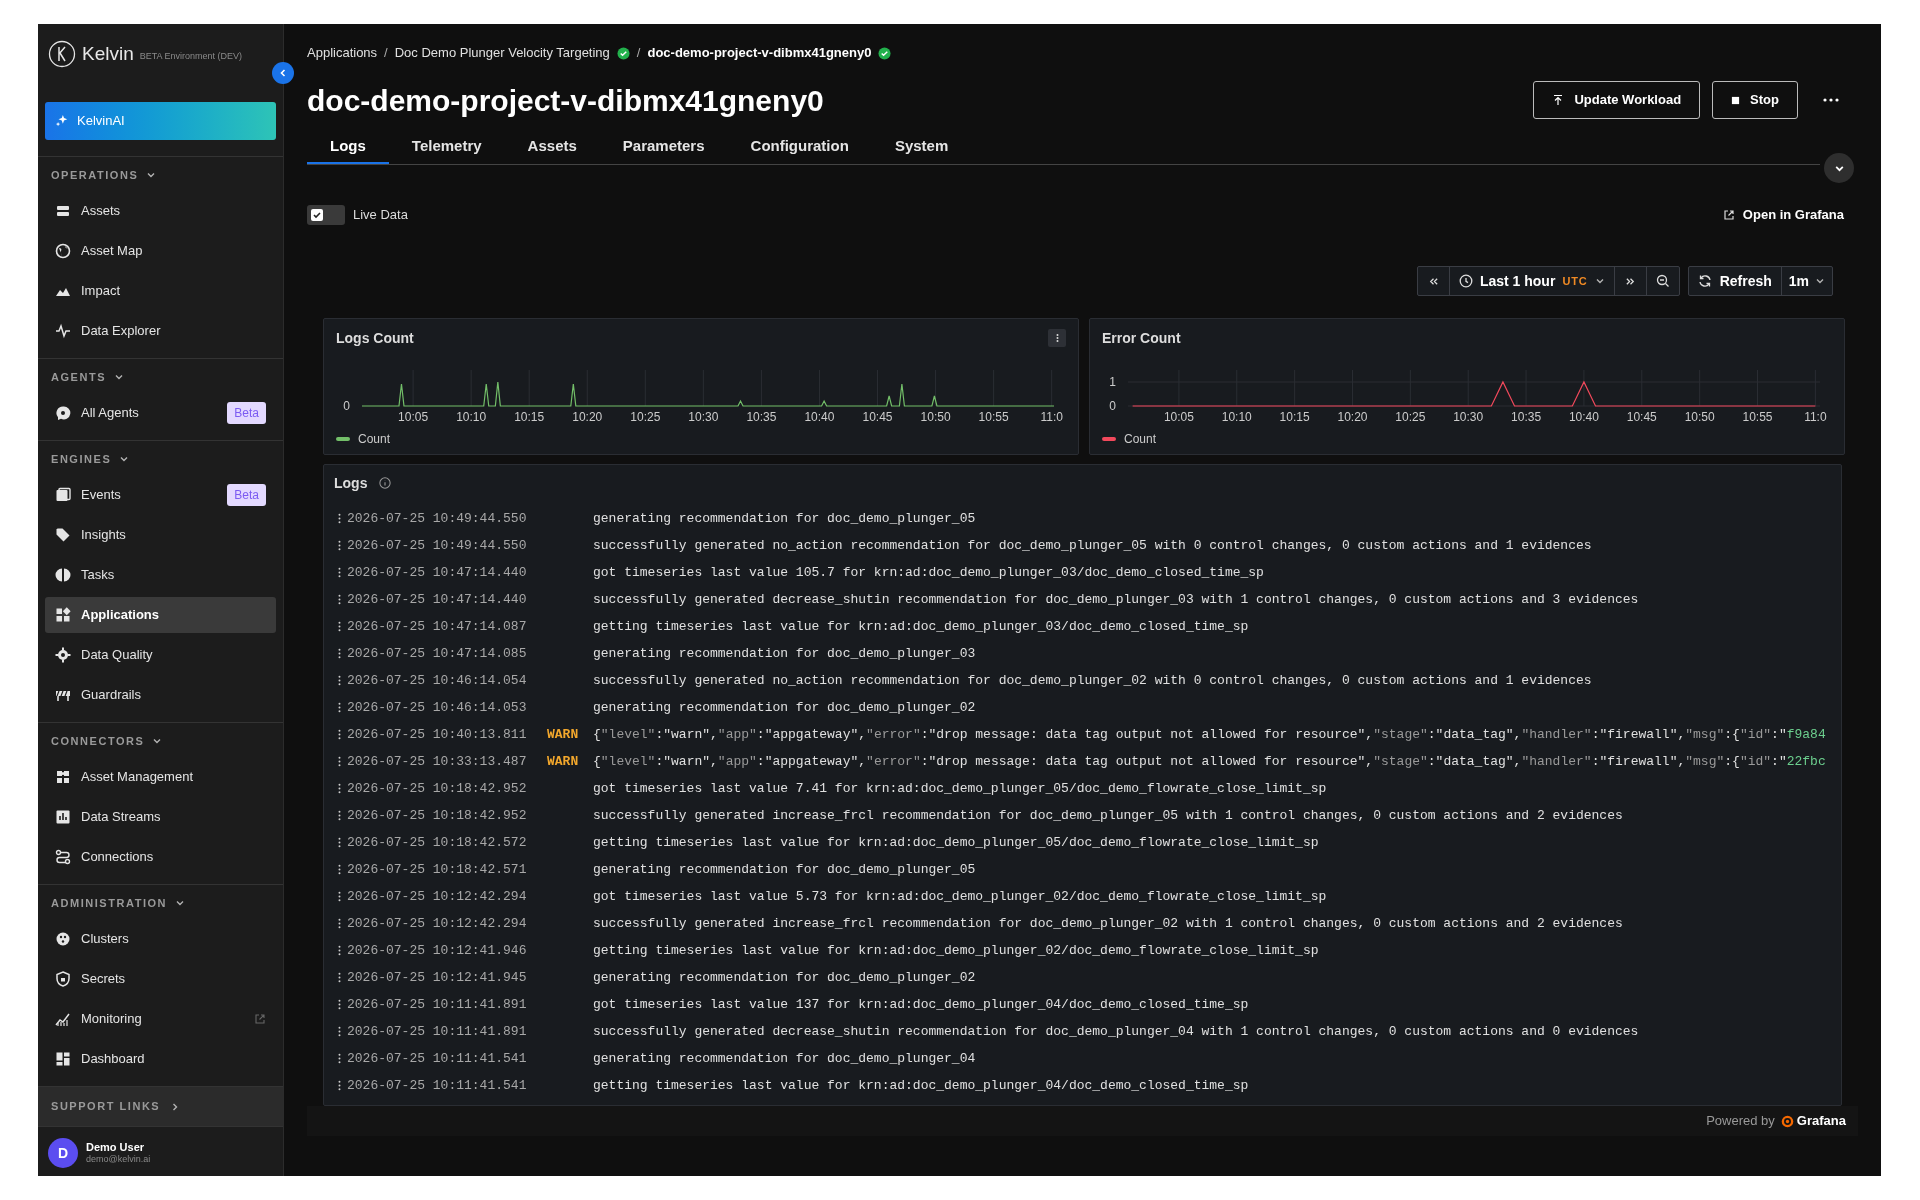  I want to click on sidebar-item: Data Streams, so click(160, 817).